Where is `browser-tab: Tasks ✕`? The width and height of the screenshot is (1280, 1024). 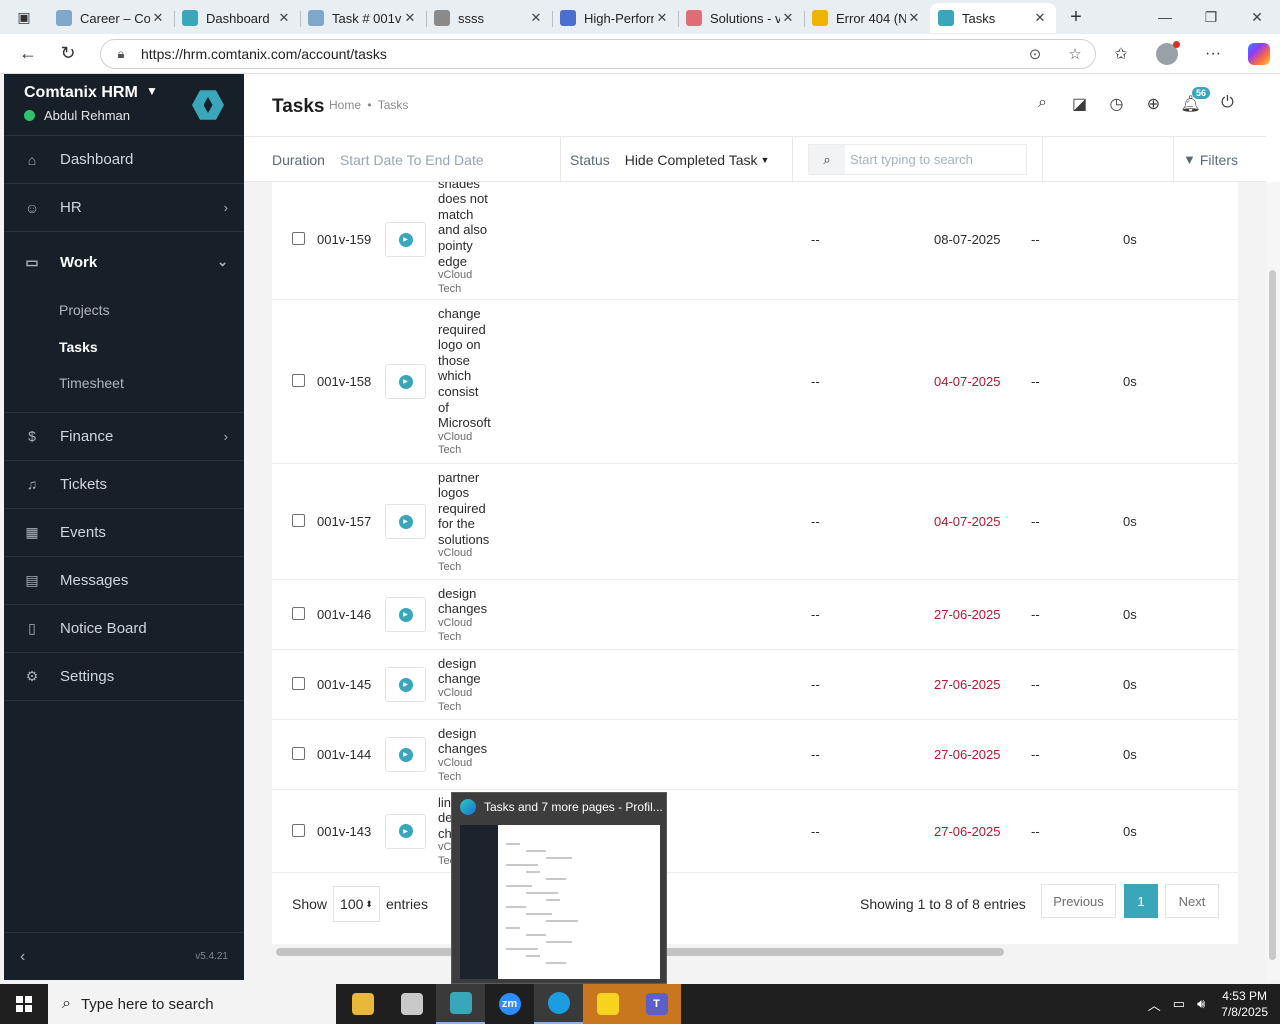 browser-tab: Tasks ✕ is located at coordinates (993, 18).